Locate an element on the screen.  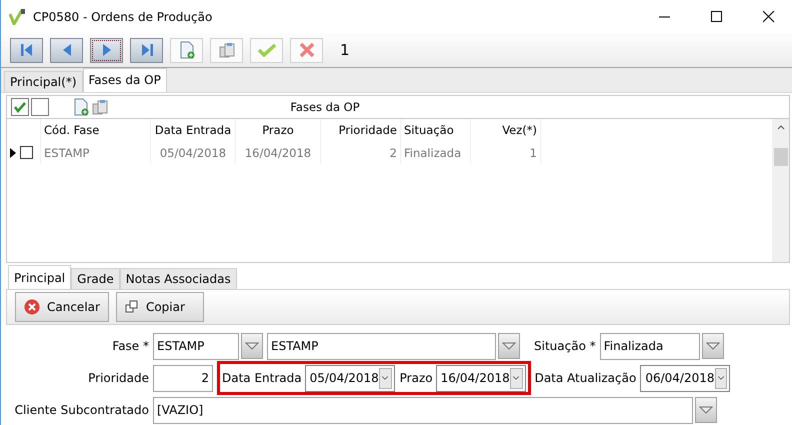
date-value: 05/04/2018 is located at coordinates (344, 378).